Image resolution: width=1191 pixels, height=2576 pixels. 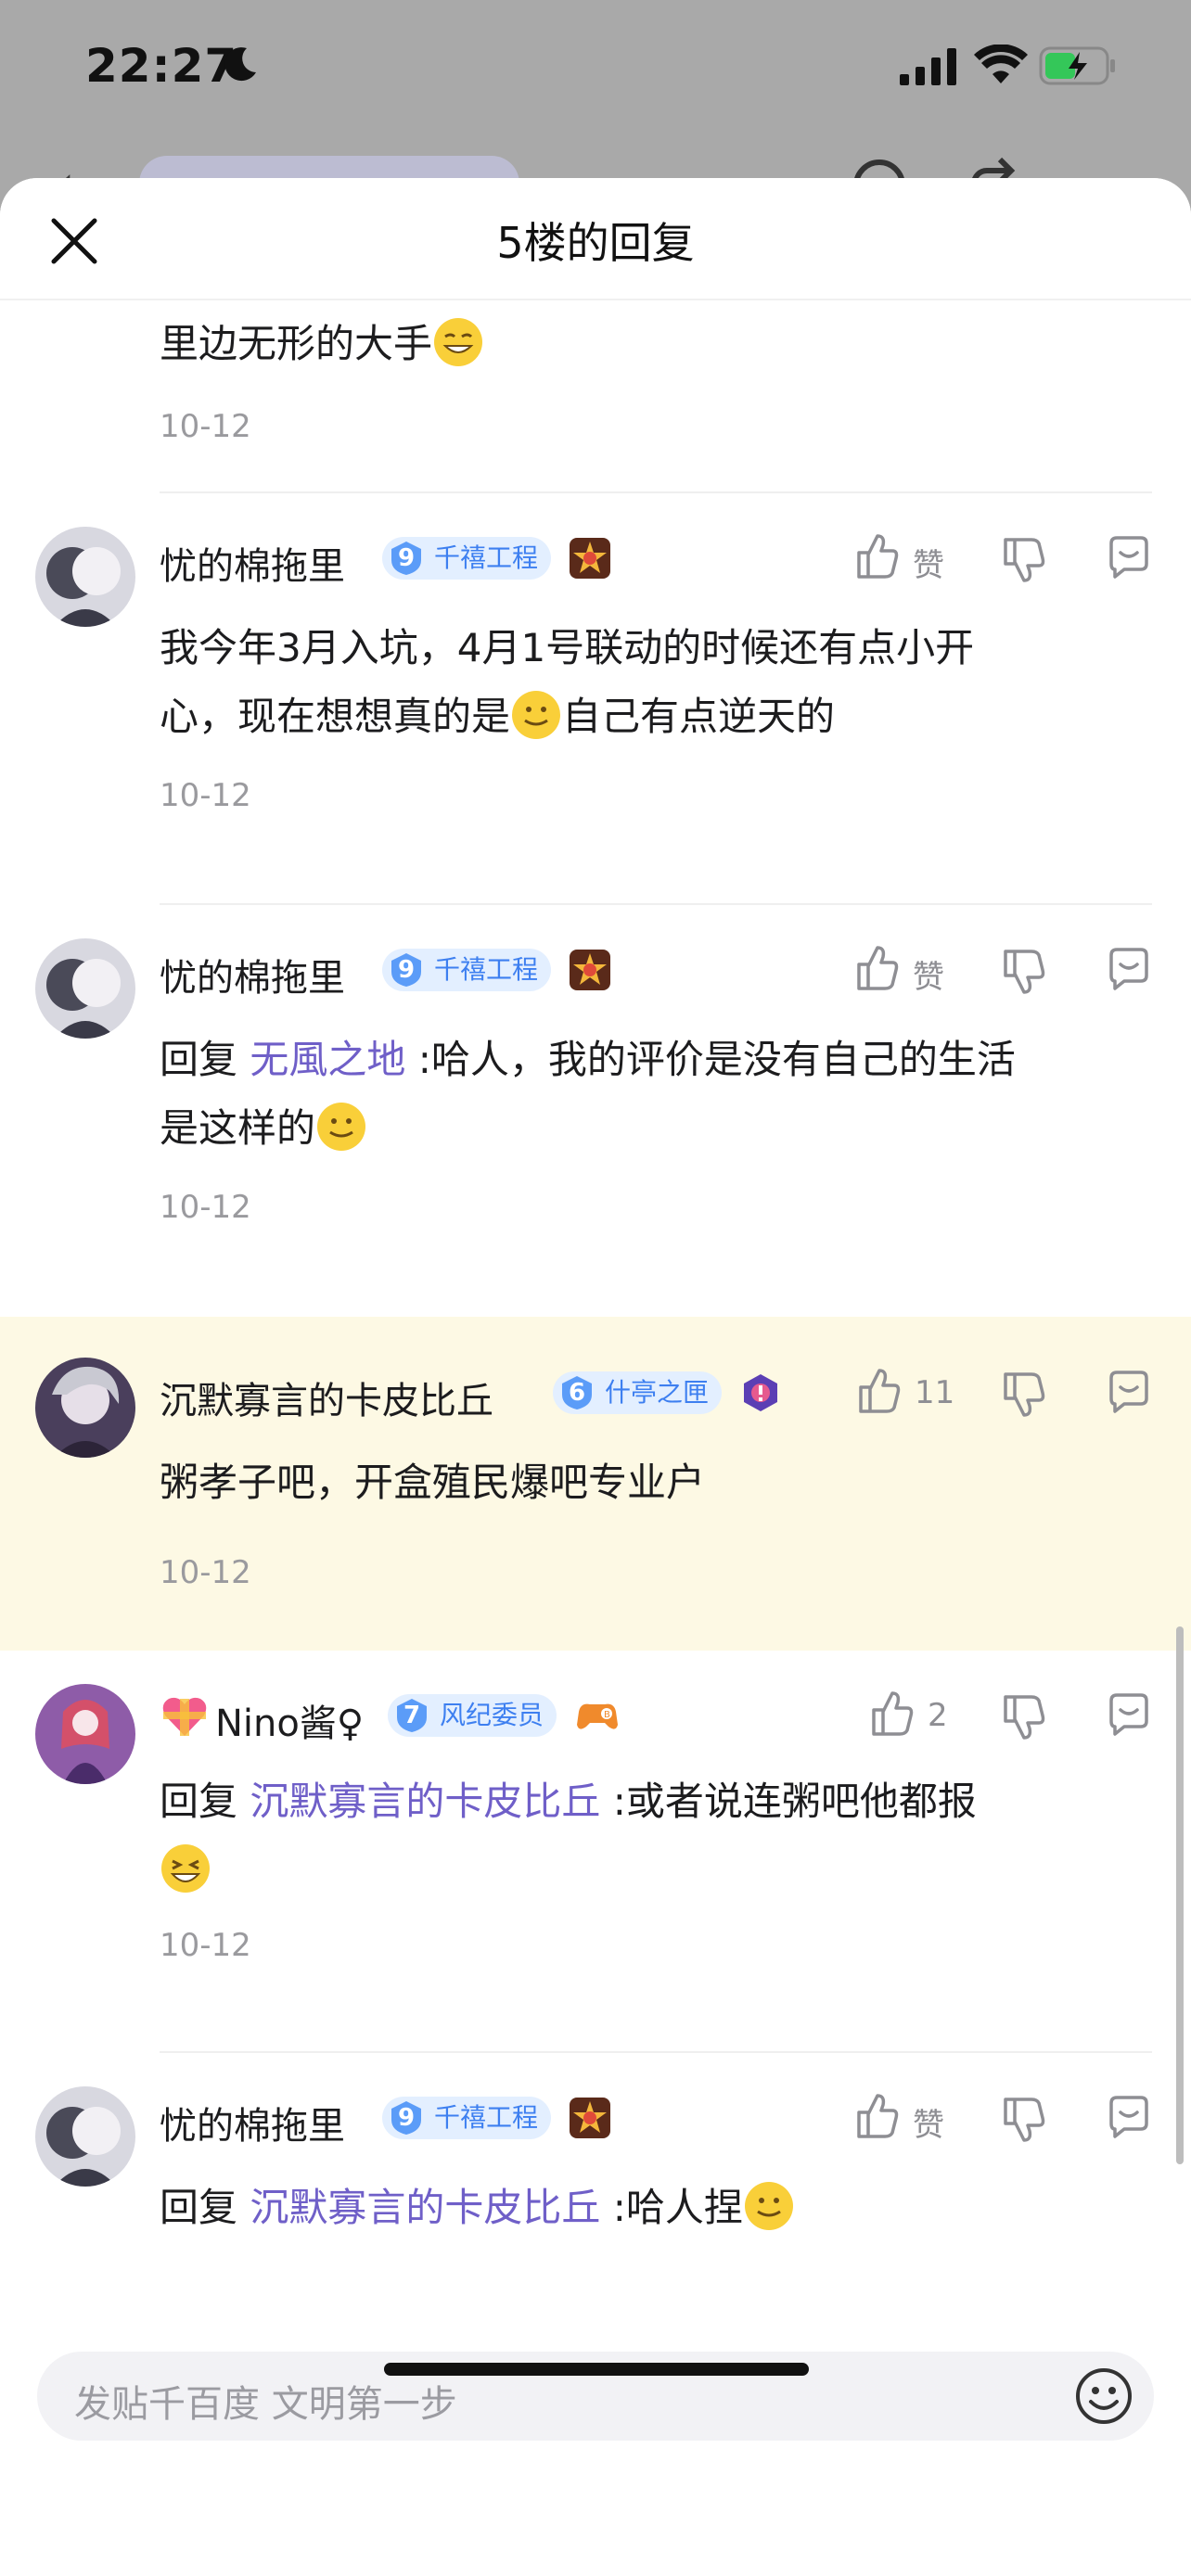 What do you see at coordinates (265, 2405) in the screenshot?
I see `comment-input-placeholder: 发贴千百度 文明第一步` at bounding box center [265, 2405].